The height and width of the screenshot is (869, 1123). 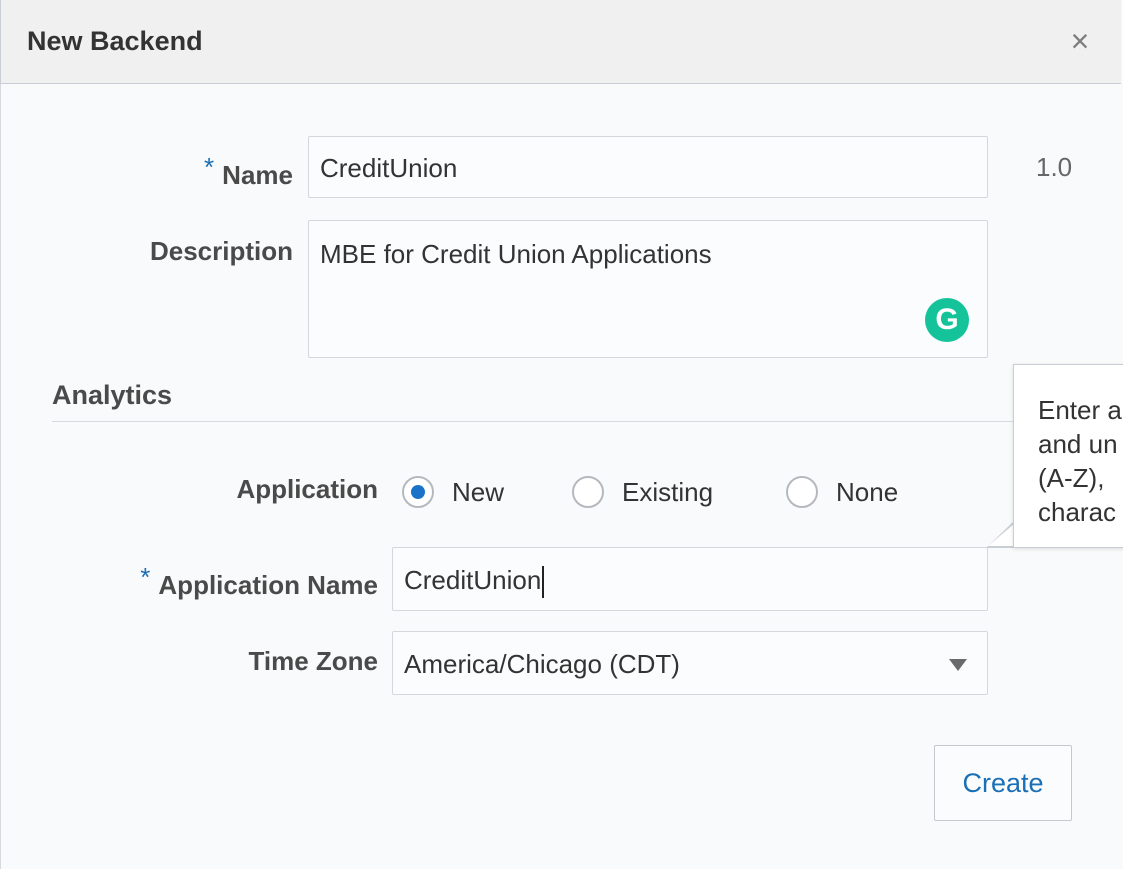 I want to click on radio-existing-button, so click(x=588, y=492).